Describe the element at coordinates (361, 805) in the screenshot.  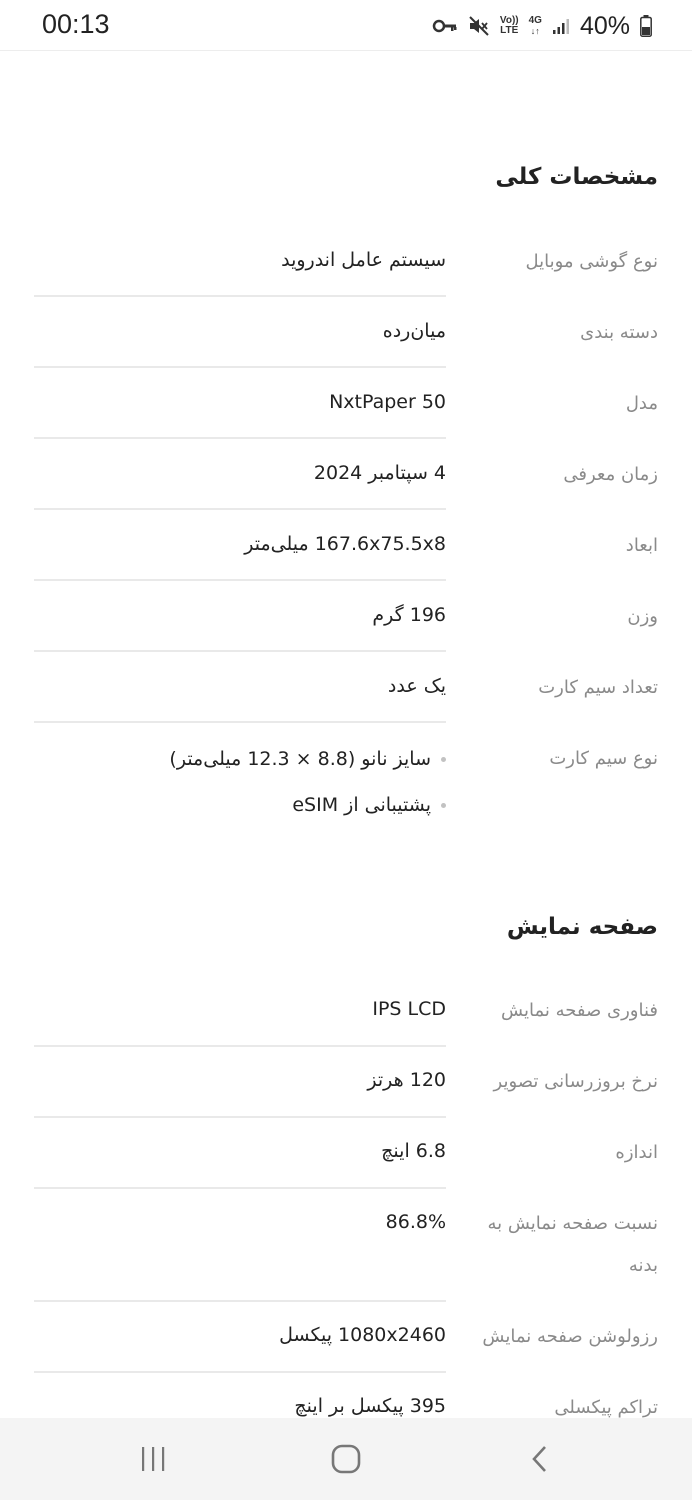
I see `list-item-text: پشتیبانی از eSIM` at that location.